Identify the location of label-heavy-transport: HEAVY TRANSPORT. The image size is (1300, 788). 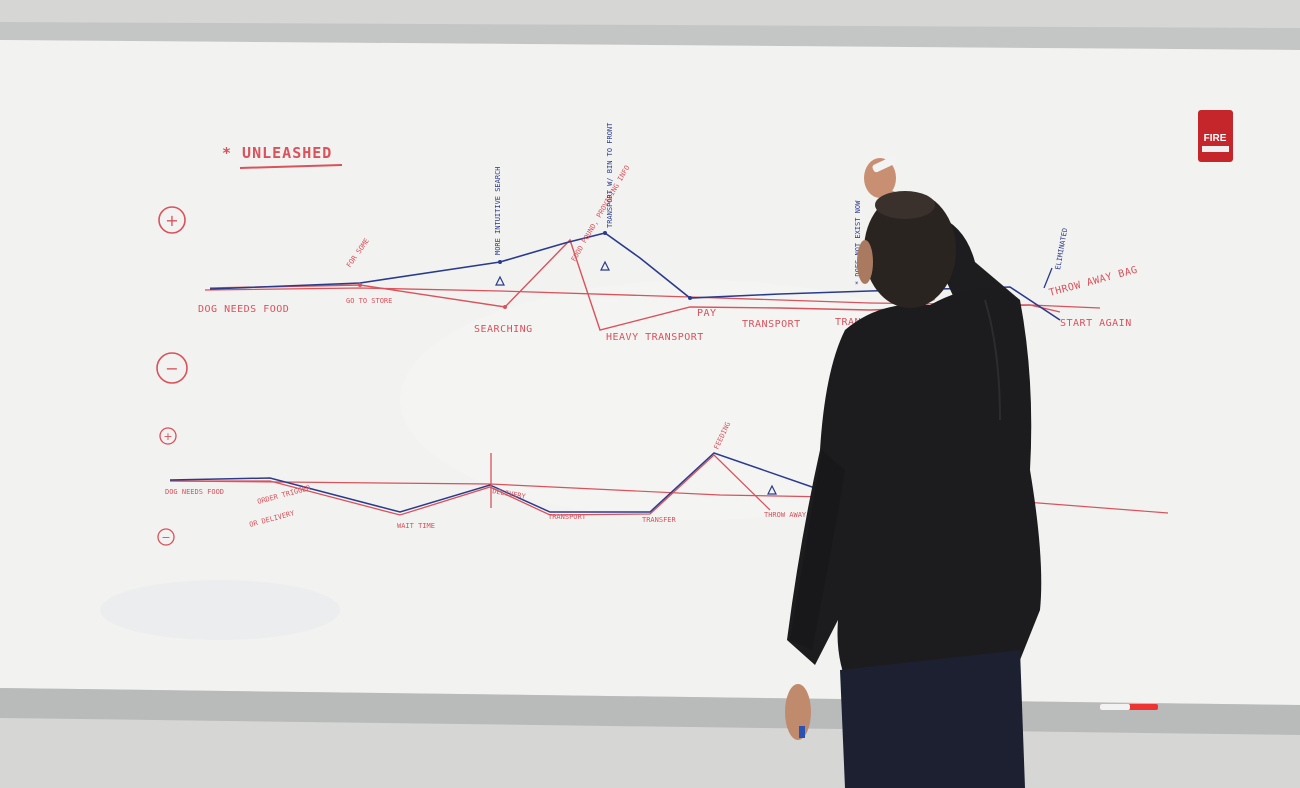
(655, 337).